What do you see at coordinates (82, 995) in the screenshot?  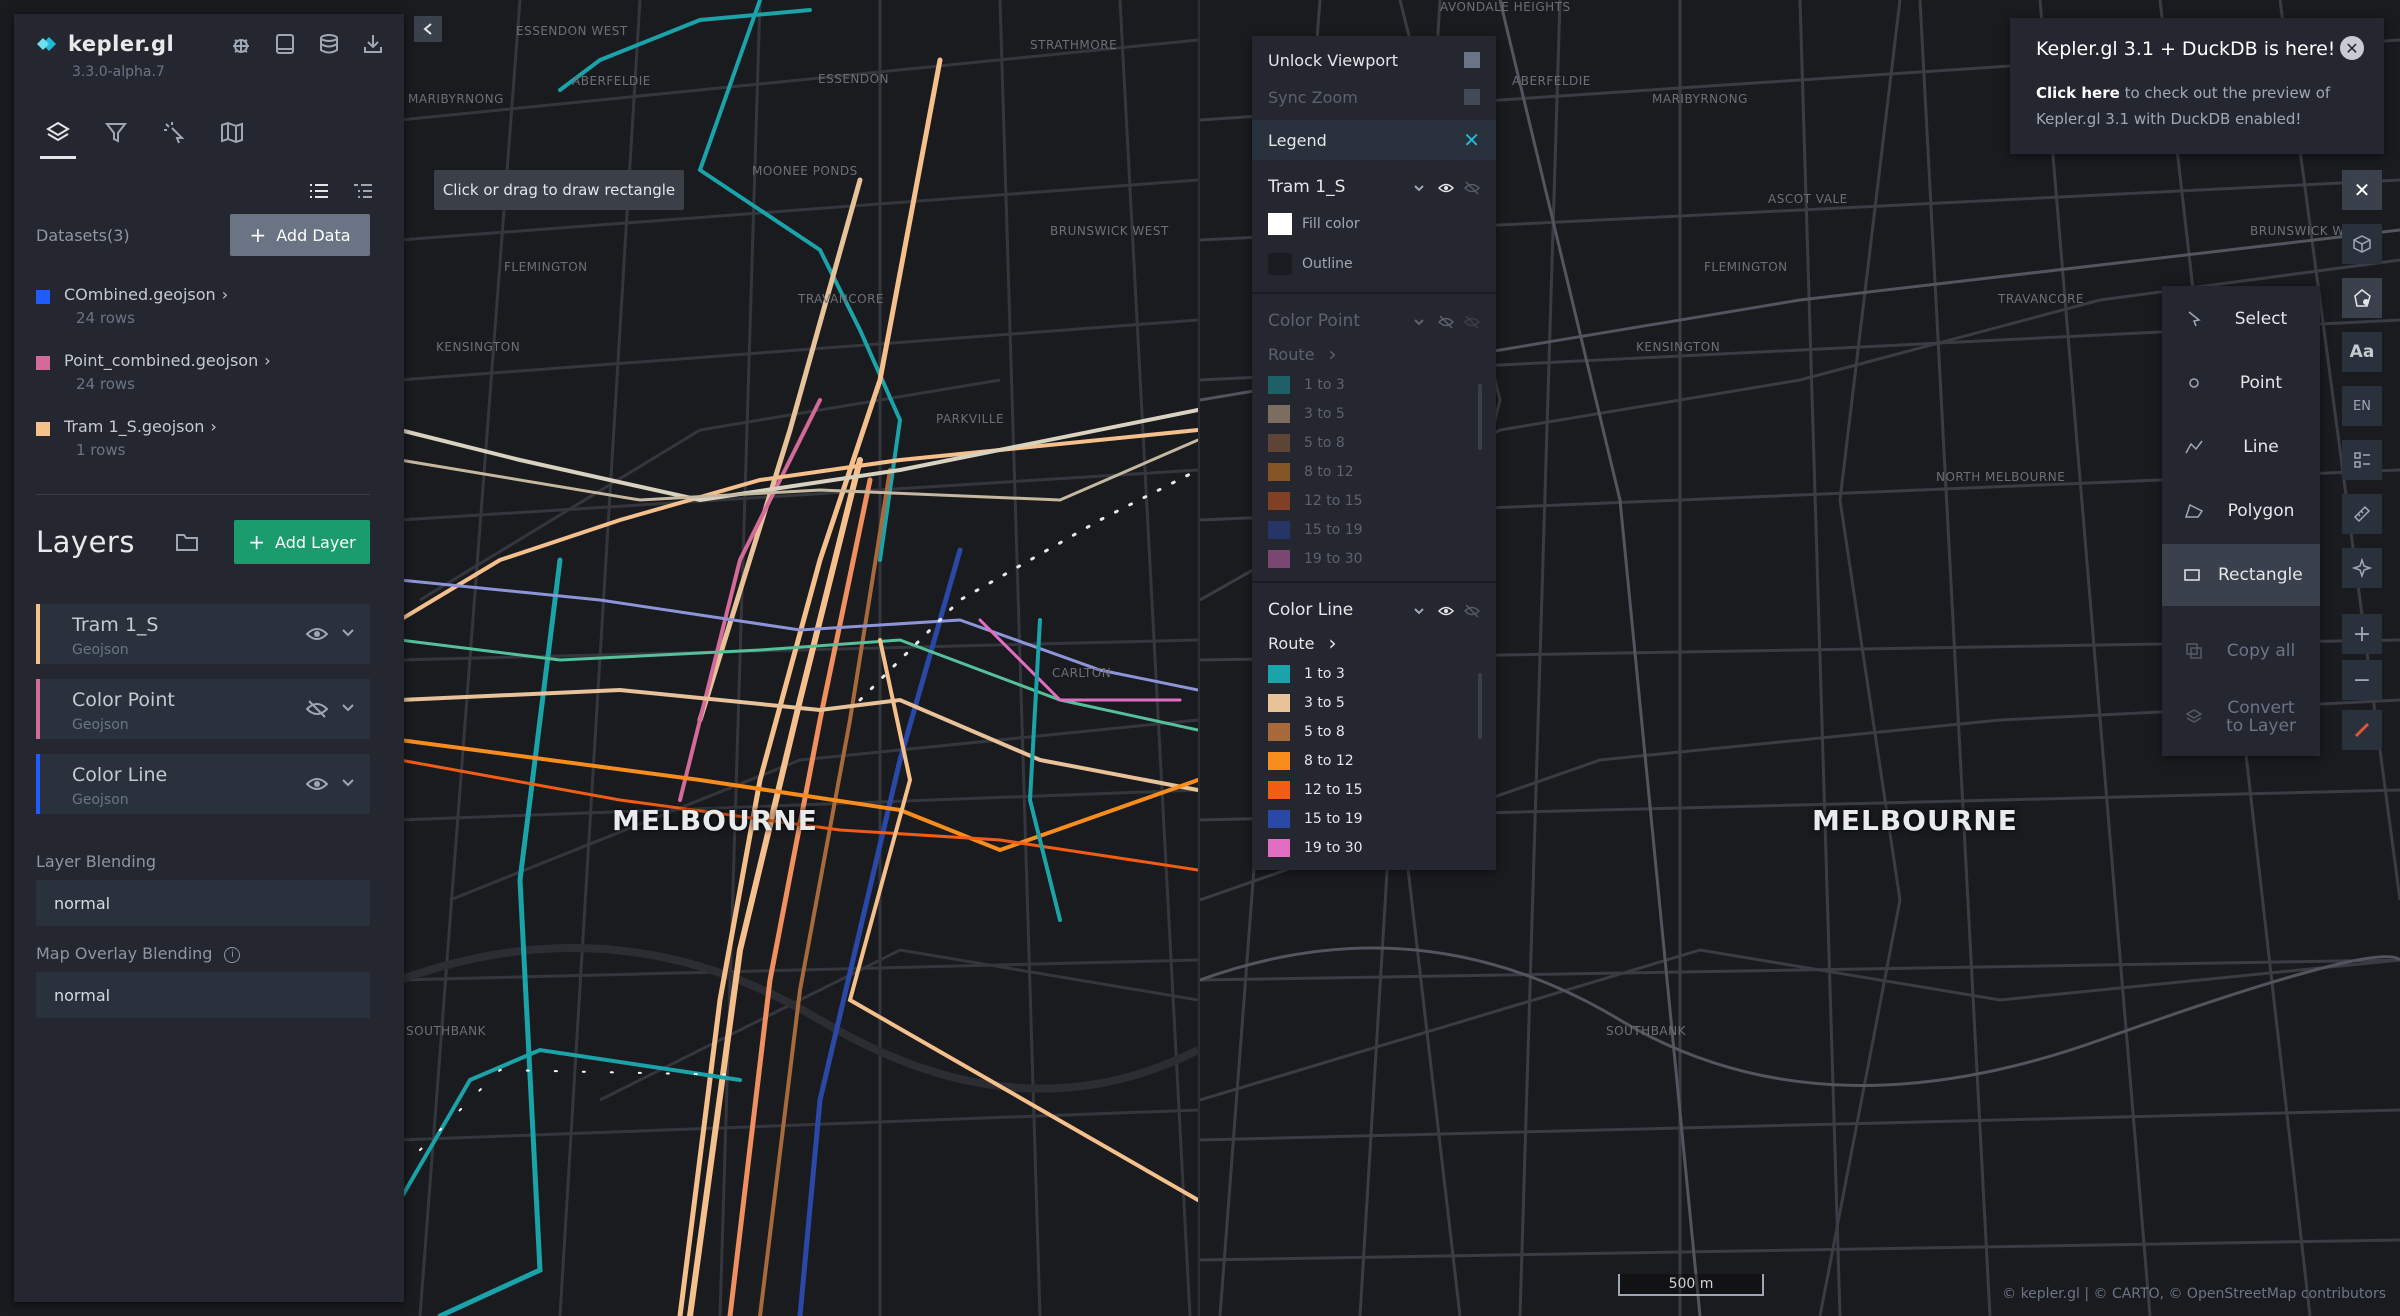 I see `overlay-blending-value: normal` at bounding box center [82, 995].